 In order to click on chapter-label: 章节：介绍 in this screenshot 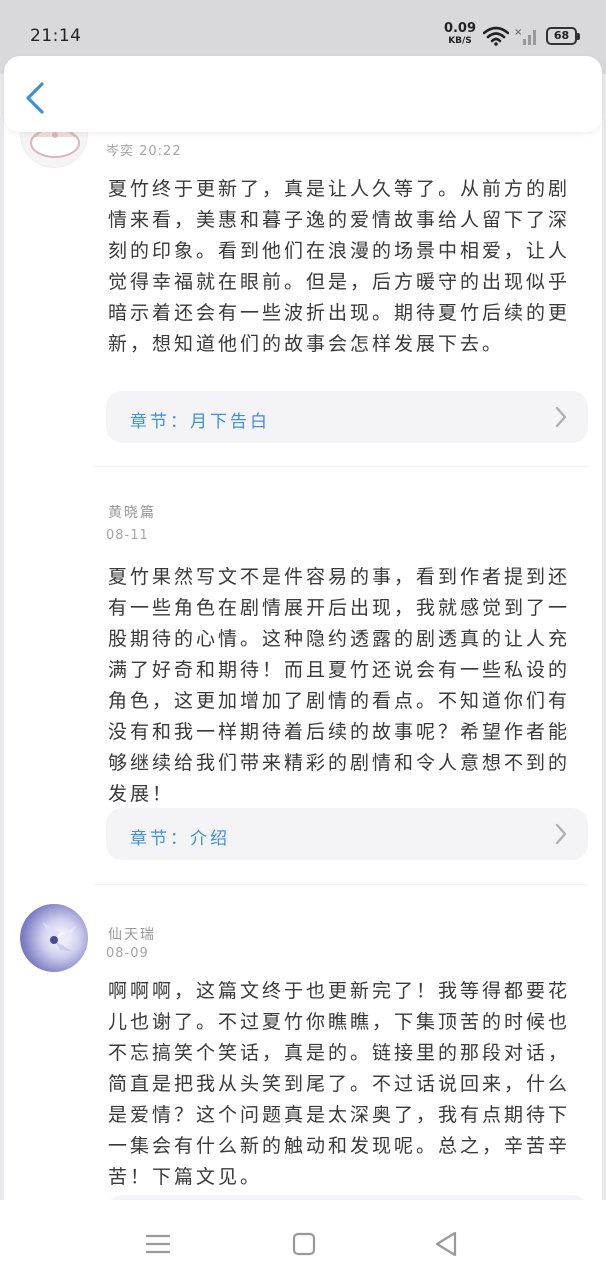, I will do `click(180, 839)`.